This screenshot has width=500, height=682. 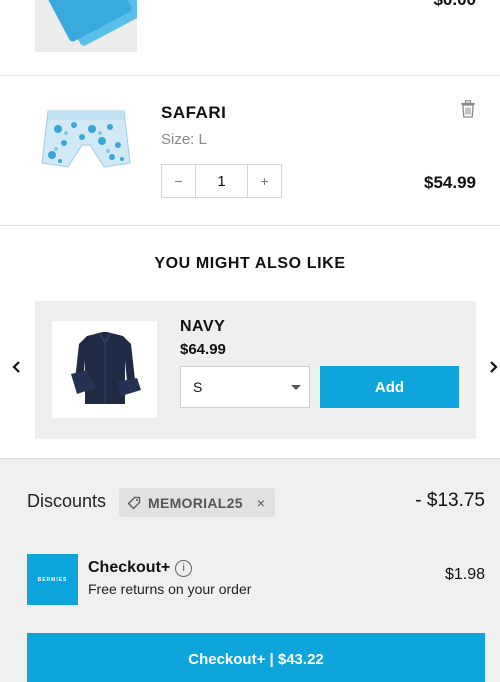 I want to click on cart-item-top-partial: $0.00, so click(x=250, y=38).